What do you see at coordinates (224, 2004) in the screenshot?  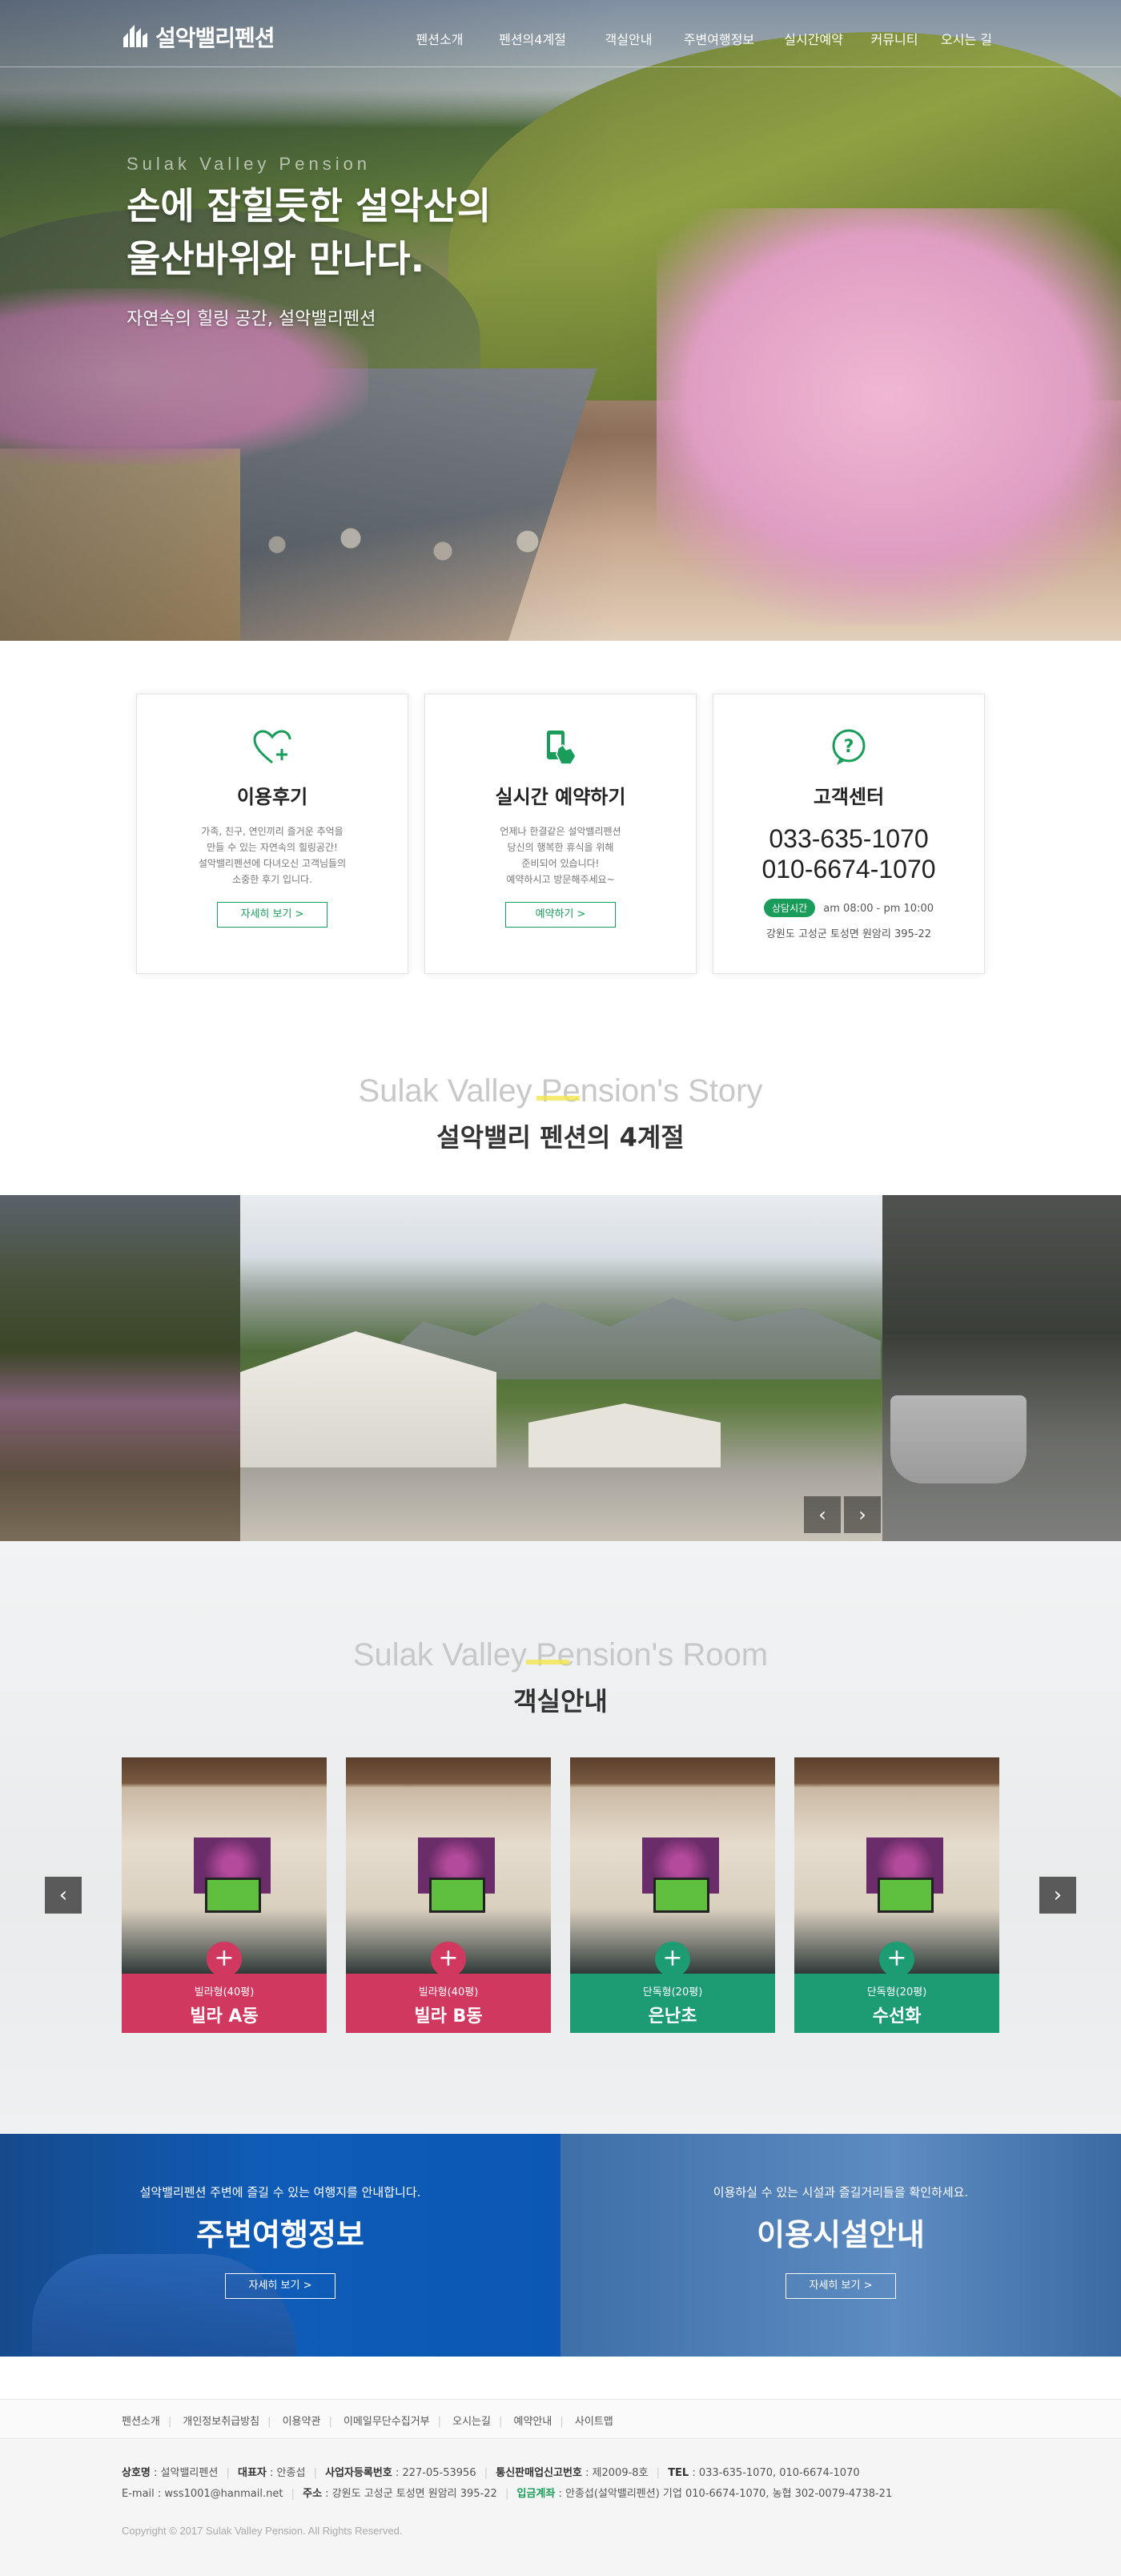 I see `room-label: 빌라형(40평) 빌라 A동` at bounding box center [224, 2004].